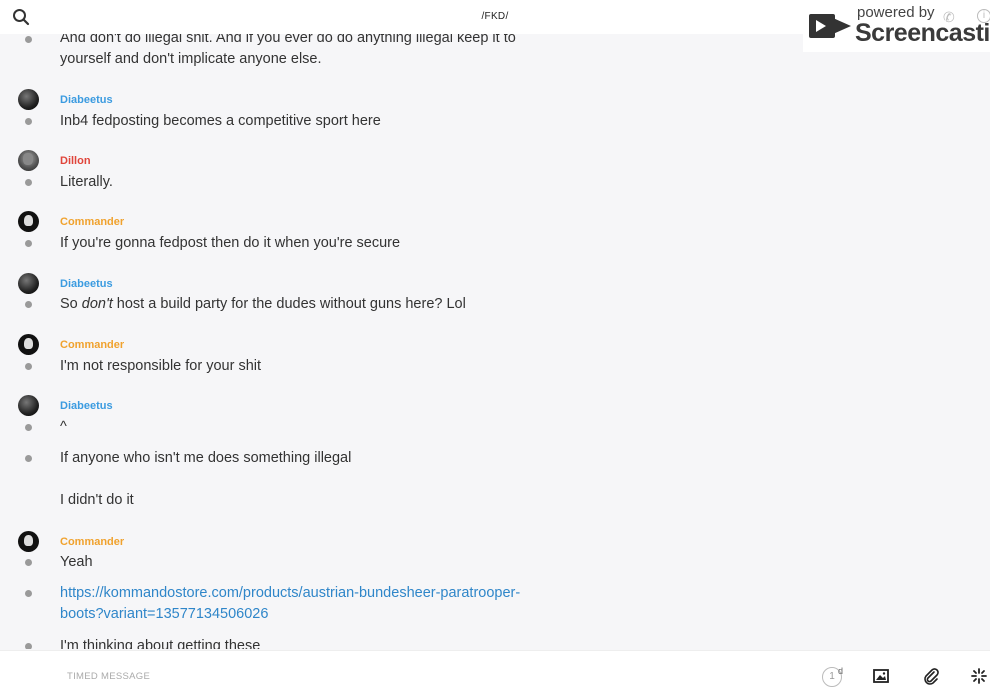  Describe the element at coordinates (75, 161) in the screenshot. I see `author-name: Dillon` at that location.